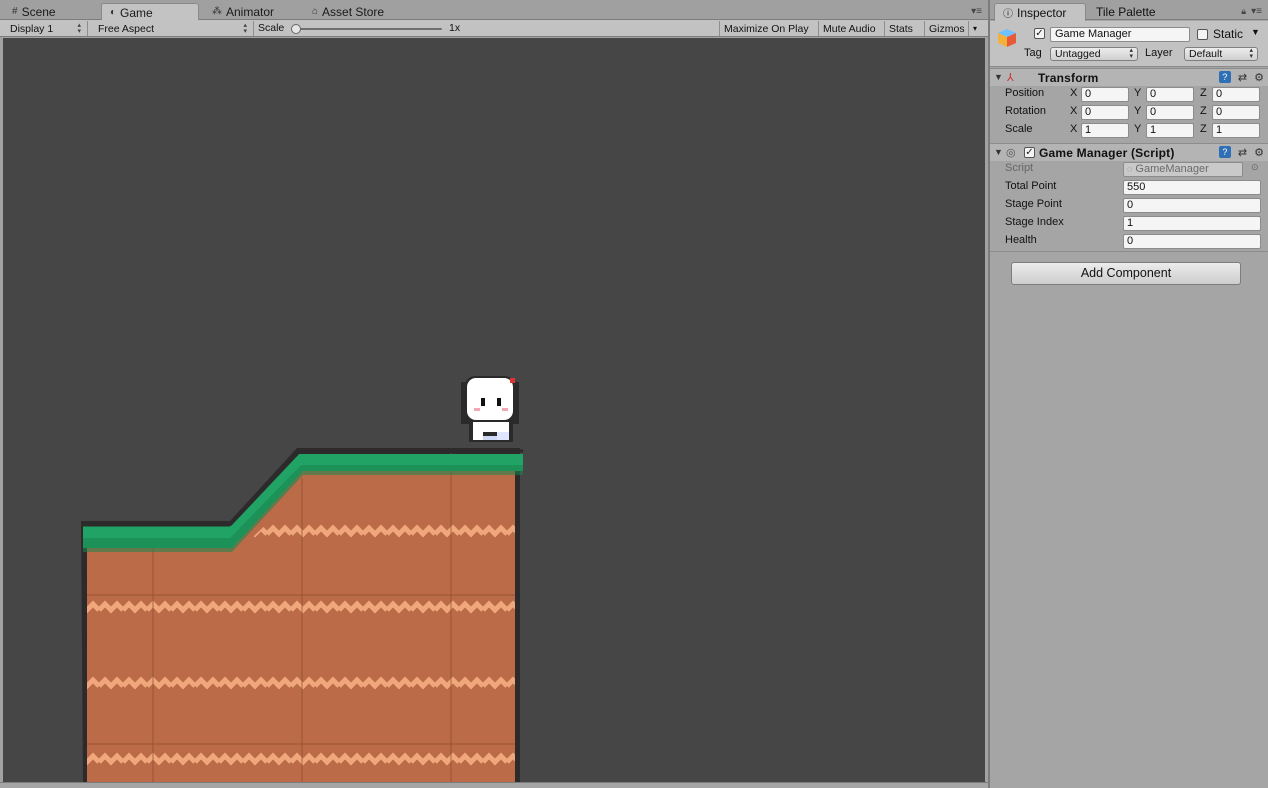  I want to click on scale-x-field: 1, so click(1105, 130).